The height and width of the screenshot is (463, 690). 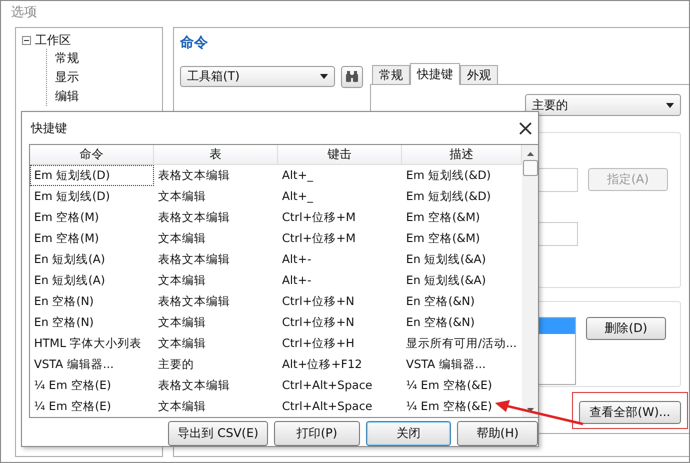 What do you see at coordinates (88, 343) in the screenshot?
I see `table-cell-text: HTML 字体大小列表` at bounding box center [88, 343].